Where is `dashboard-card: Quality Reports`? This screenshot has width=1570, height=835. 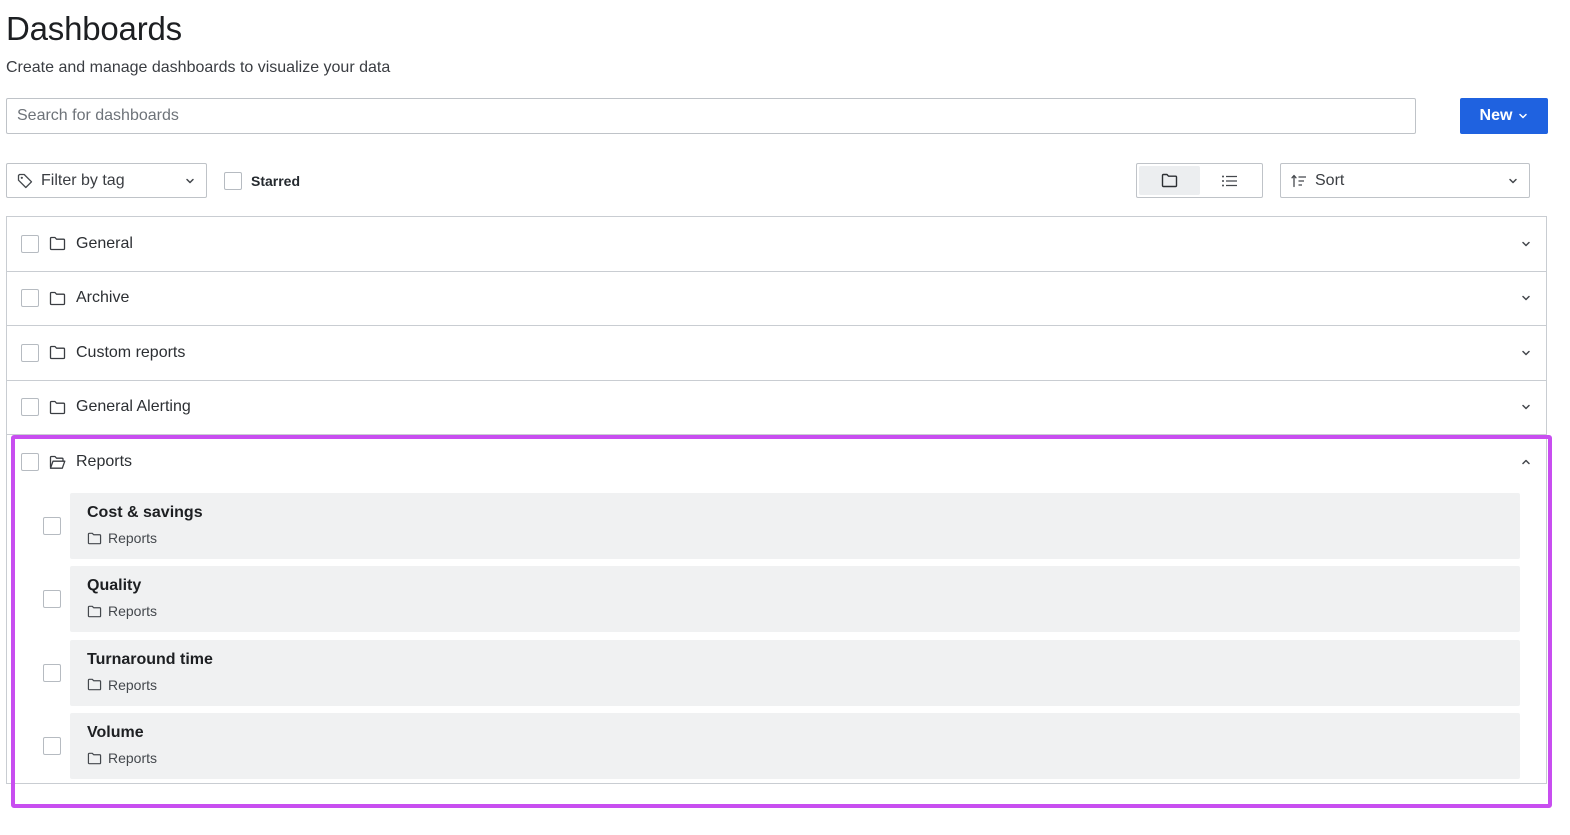
dashboard-card: Quality Reports is located at coordinates (795, 599).